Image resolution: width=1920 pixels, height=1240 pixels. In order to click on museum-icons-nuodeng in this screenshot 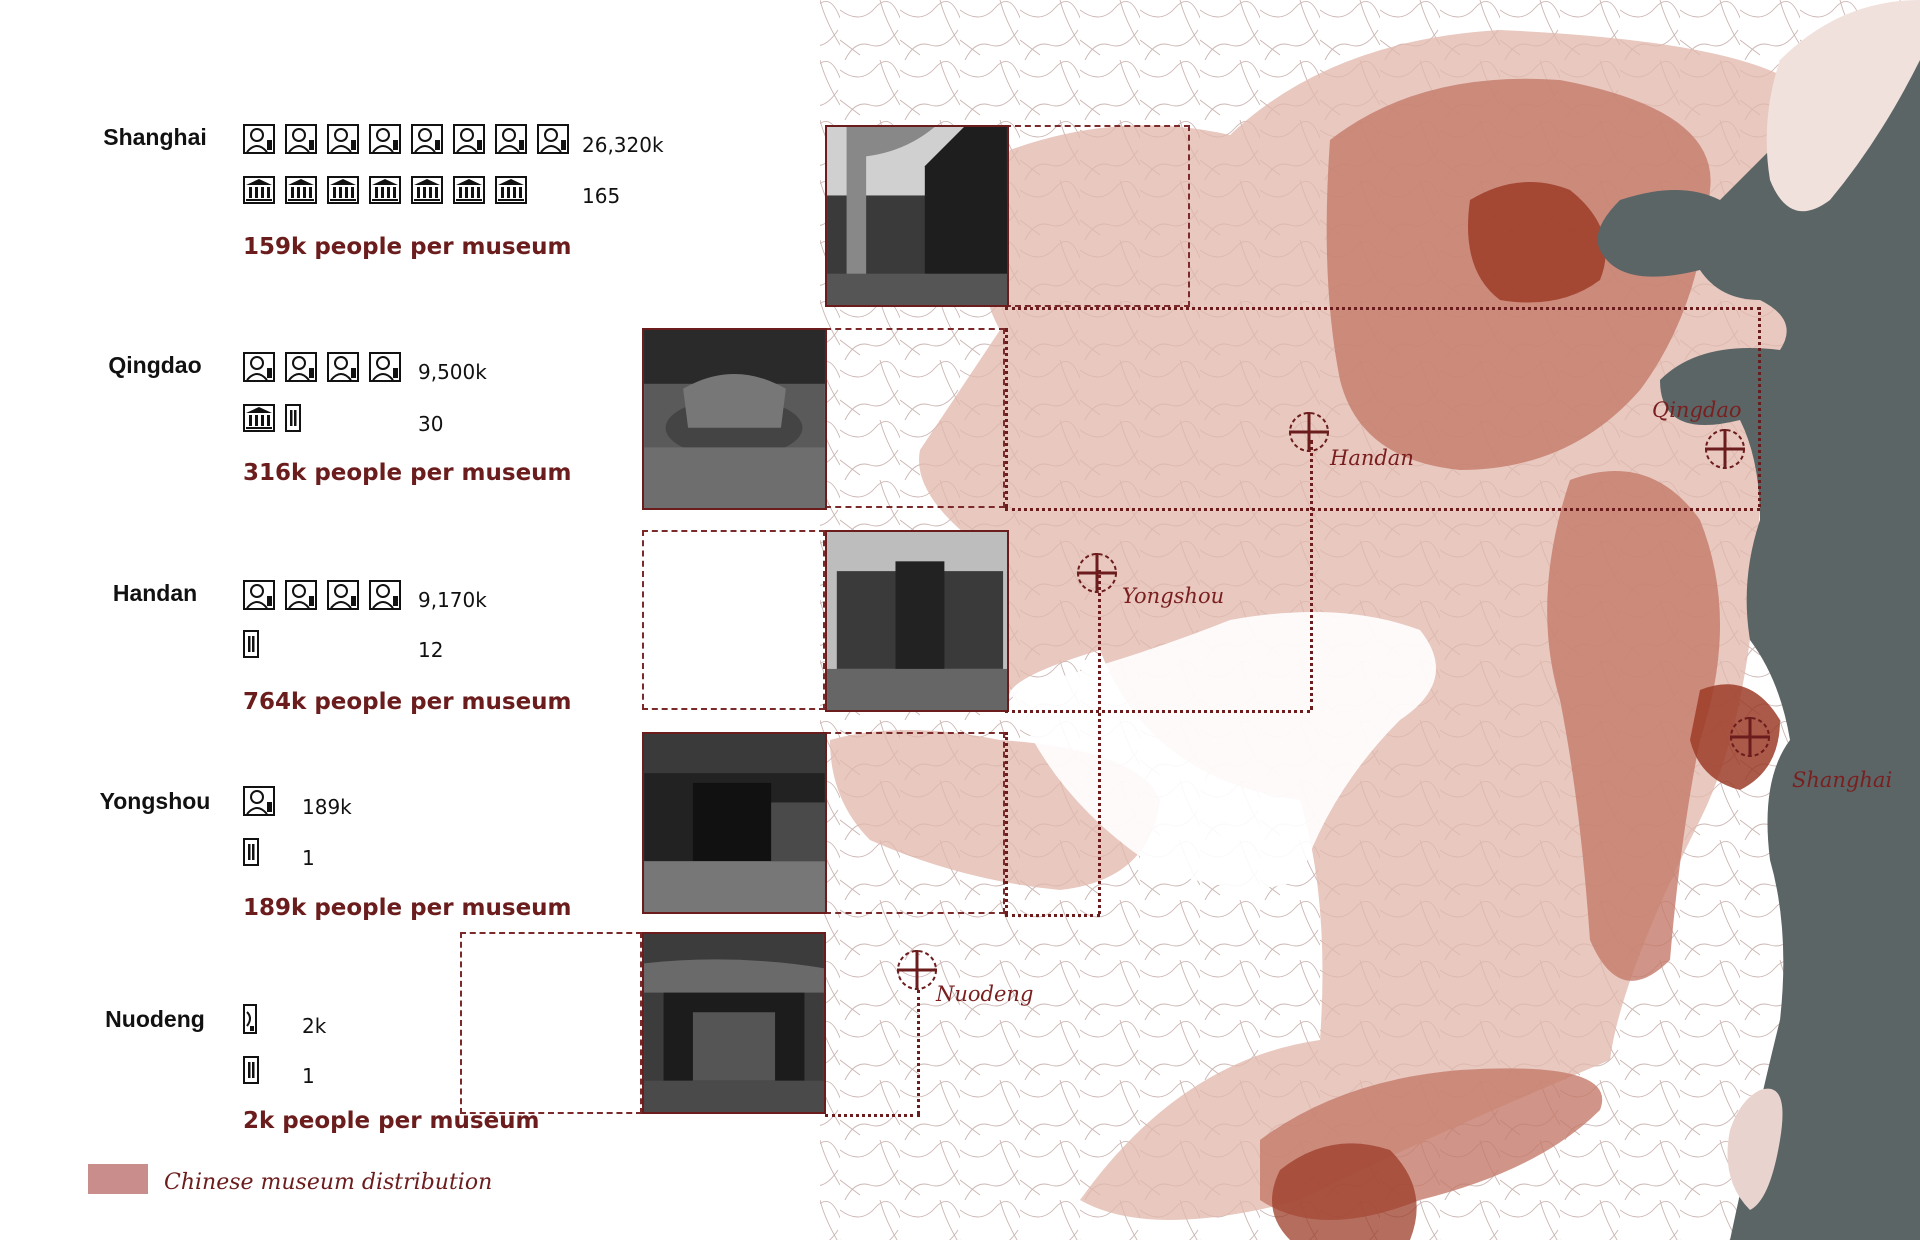, I will do `click(251, 1072)`.